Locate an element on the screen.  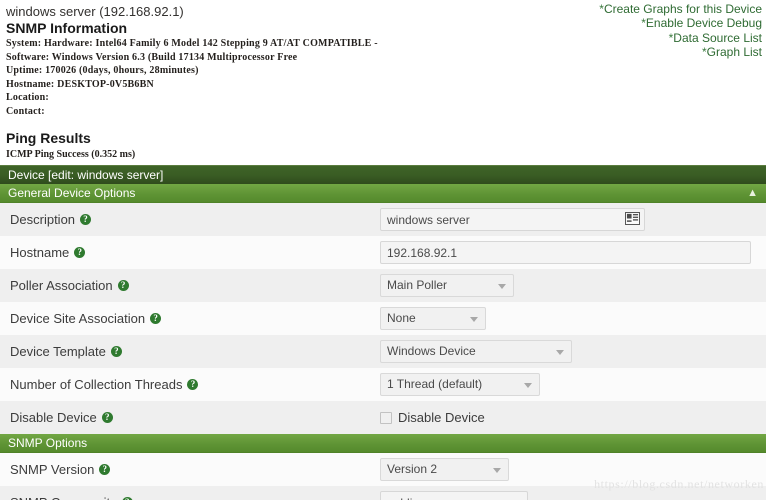
row-poller-association: Poller Association ? Main Poller is located at coordinates (383, 285).